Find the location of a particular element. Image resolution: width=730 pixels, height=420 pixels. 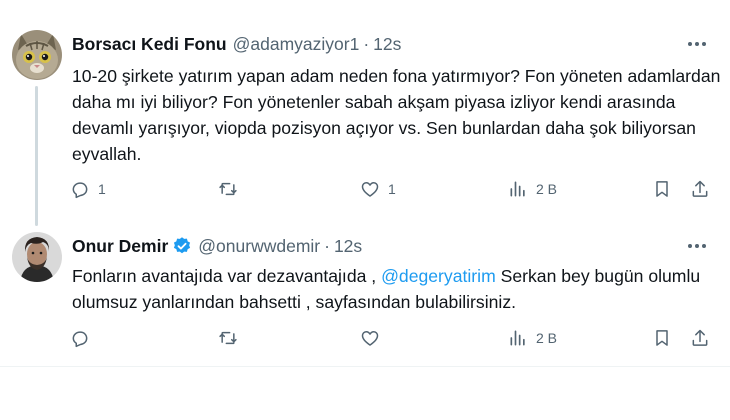

verified-badge-icon is located at coordinates (182, 246).